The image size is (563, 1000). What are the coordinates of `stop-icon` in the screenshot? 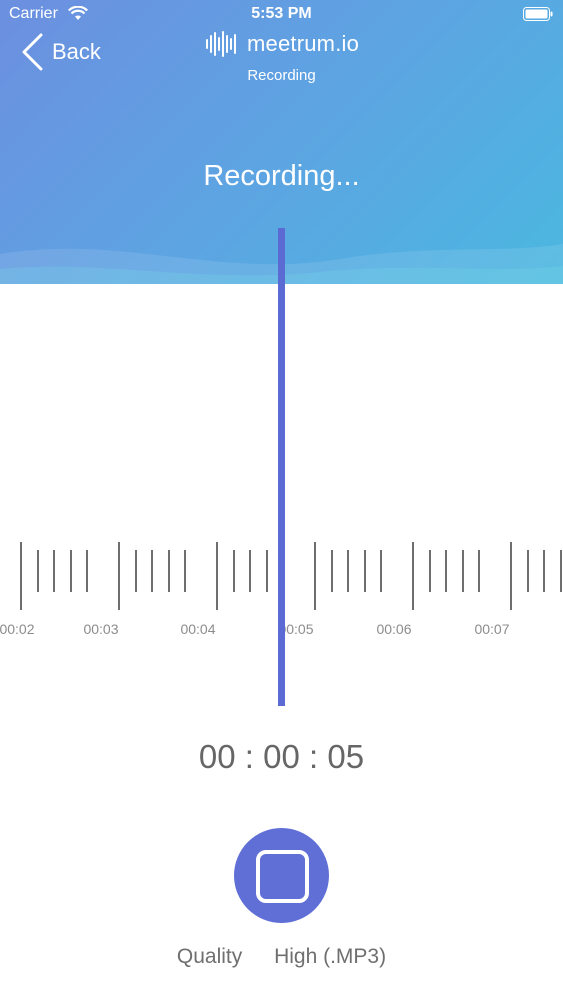 It's located at (282, 876).